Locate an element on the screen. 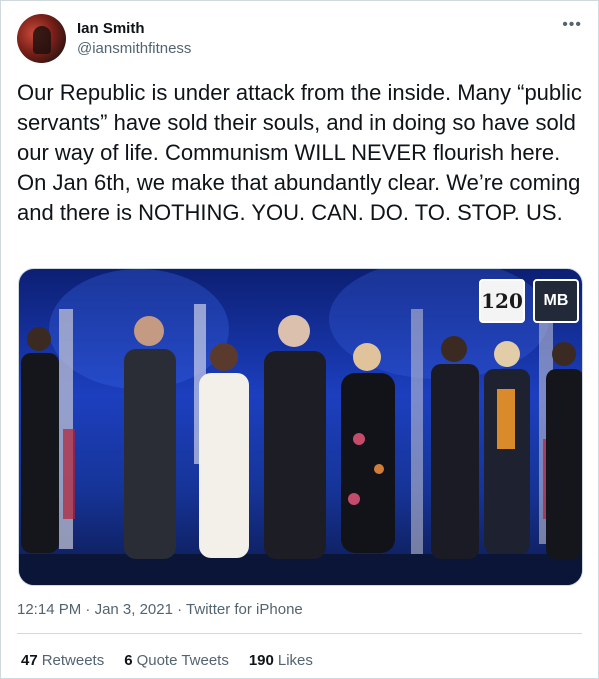  quote-tweets-label: Quote Tweets is located at coordinates (182, 660).